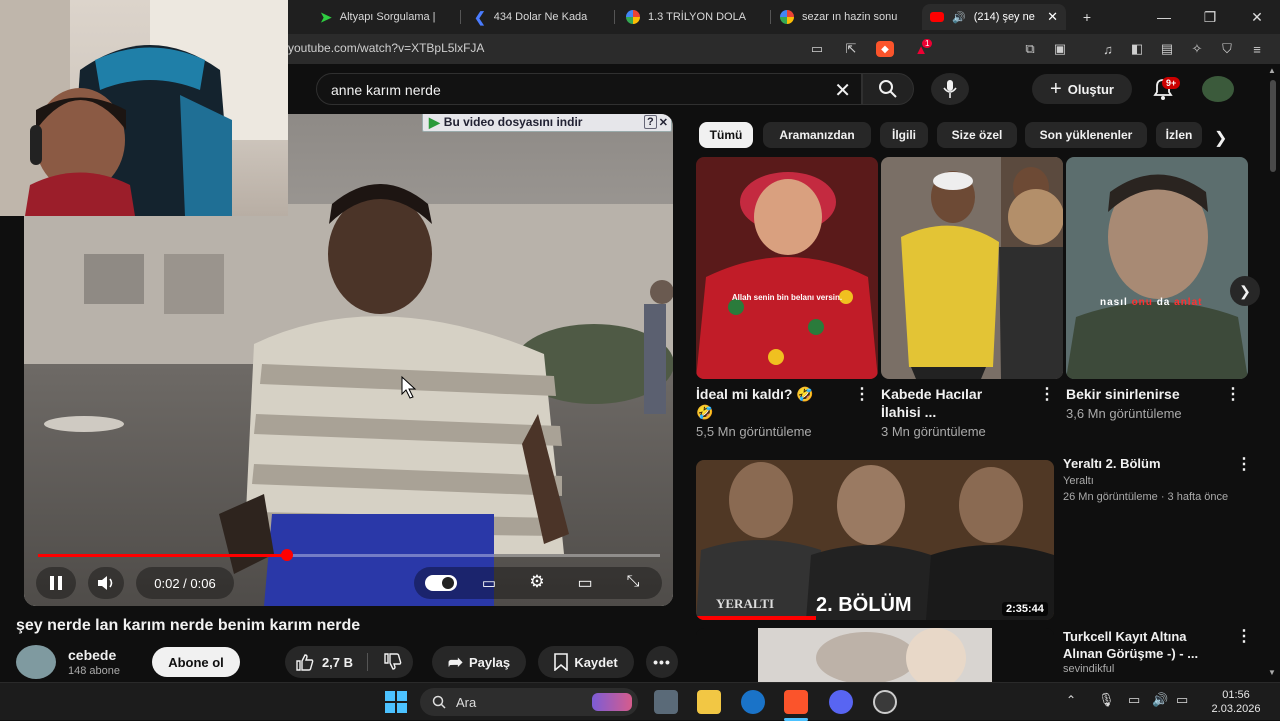 Image resolution: width=1280 pixels, height=721 pixels. I want to click on voice-search-button, so click(950, 89).